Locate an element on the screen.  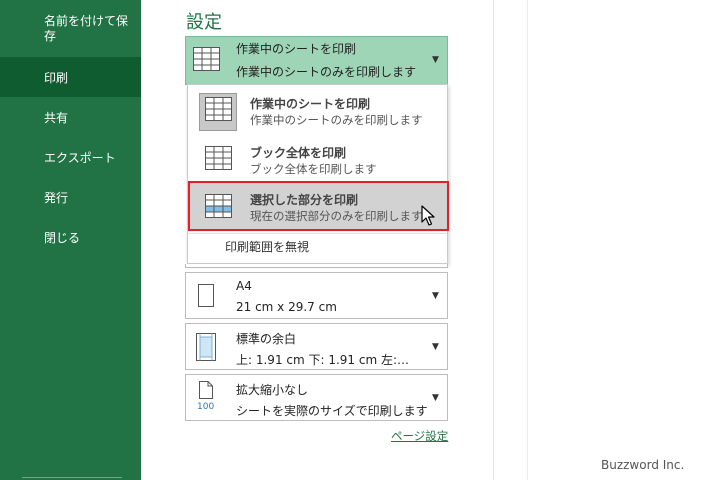
print-what-subtitle: 作業中のシートのみを印刷します is located at coordinates (326, 72).